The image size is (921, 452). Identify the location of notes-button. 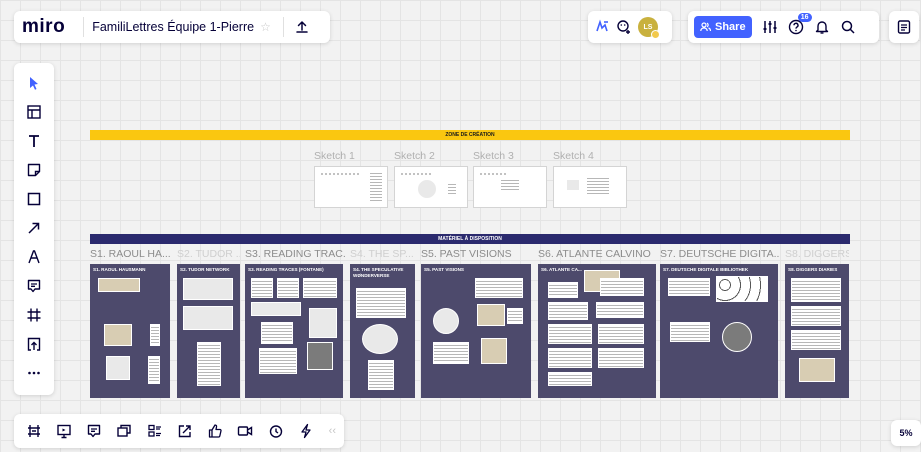
(904, 27).